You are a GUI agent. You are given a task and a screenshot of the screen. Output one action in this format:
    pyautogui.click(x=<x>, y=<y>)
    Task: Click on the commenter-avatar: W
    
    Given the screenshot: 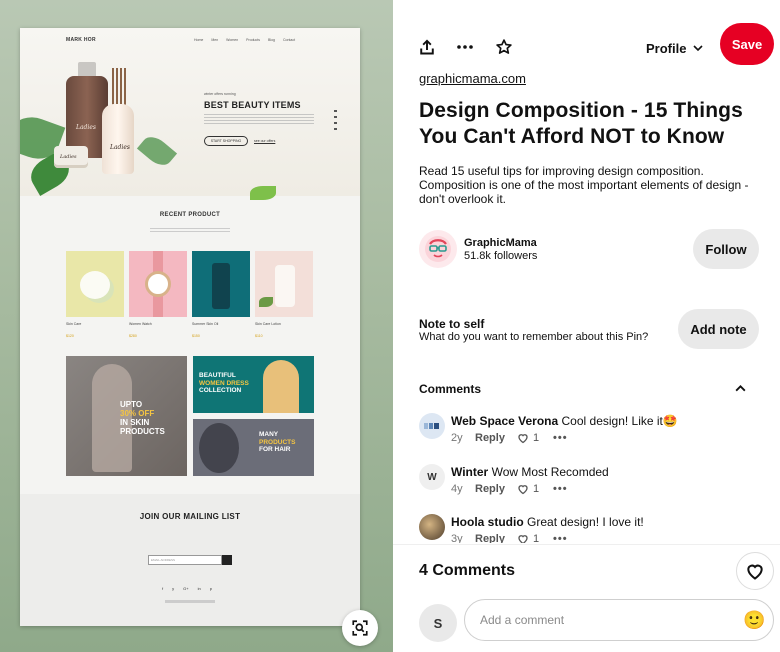 What is the action you would take?
    pyautogui.click(x=432, y=477)
    